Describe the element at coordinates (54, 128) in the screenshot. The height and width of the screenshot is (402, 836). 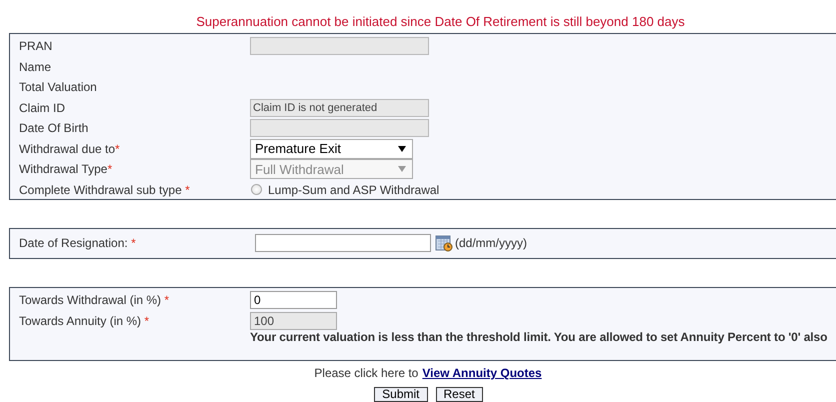
I see `field-label: Date Of Birth` at that location.